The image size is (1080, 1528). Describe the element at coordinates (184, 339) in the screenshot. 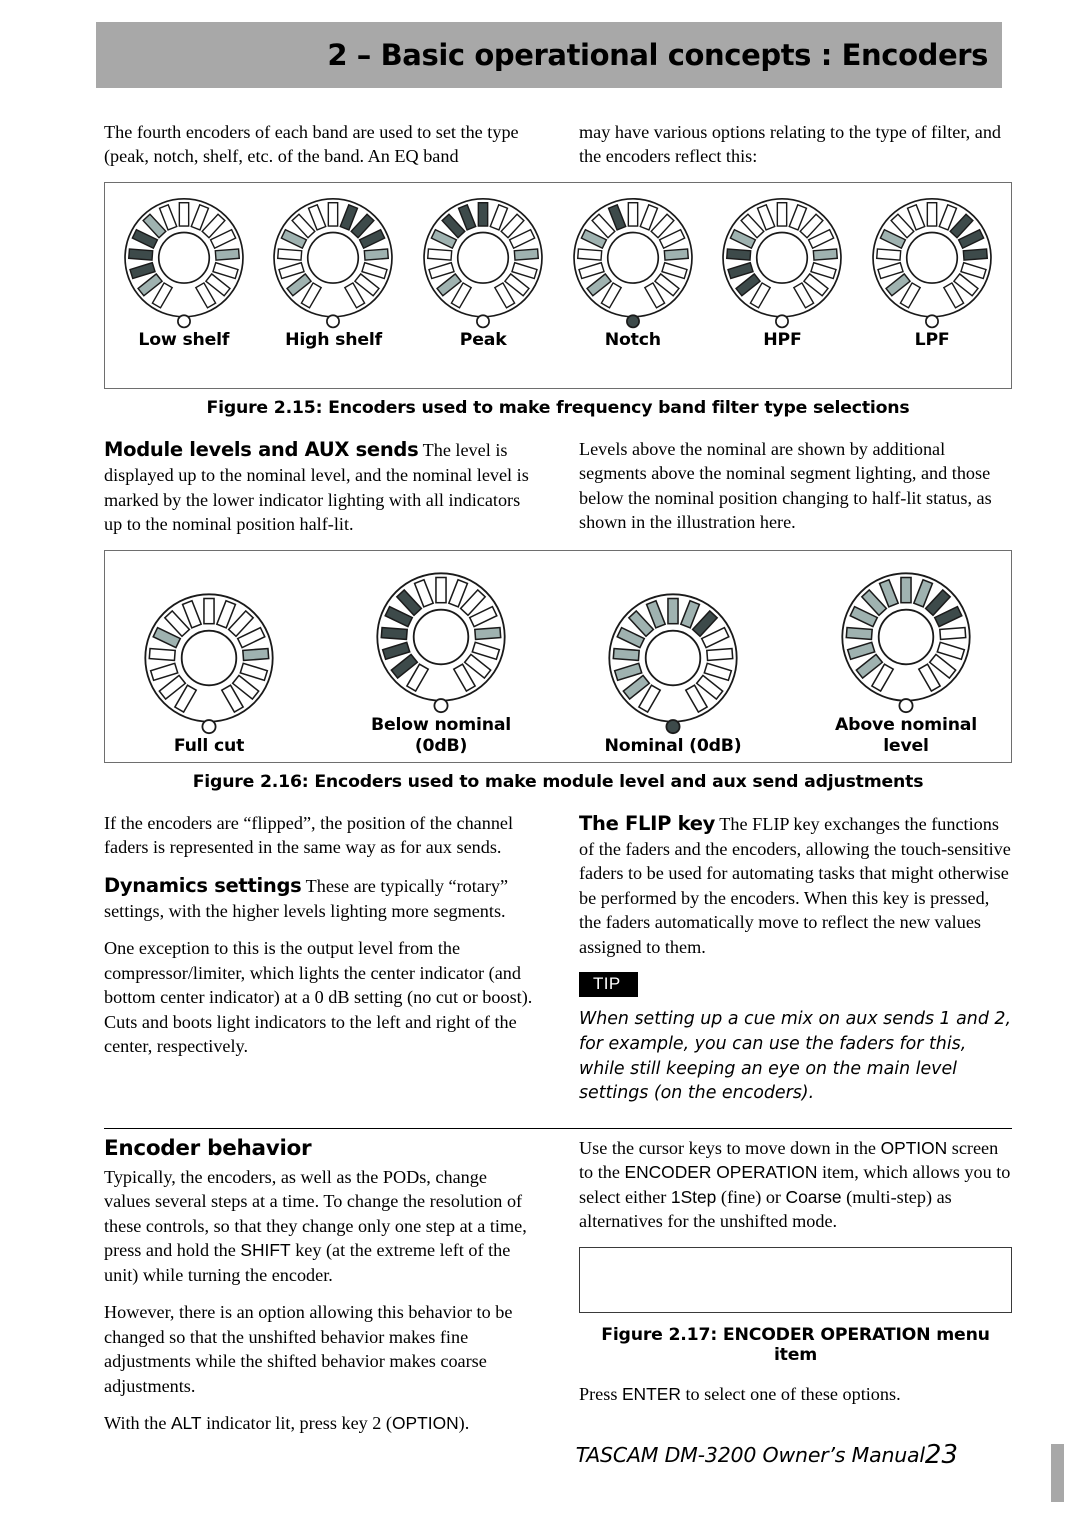

I see `encoder-label: Low shelf` at that location.